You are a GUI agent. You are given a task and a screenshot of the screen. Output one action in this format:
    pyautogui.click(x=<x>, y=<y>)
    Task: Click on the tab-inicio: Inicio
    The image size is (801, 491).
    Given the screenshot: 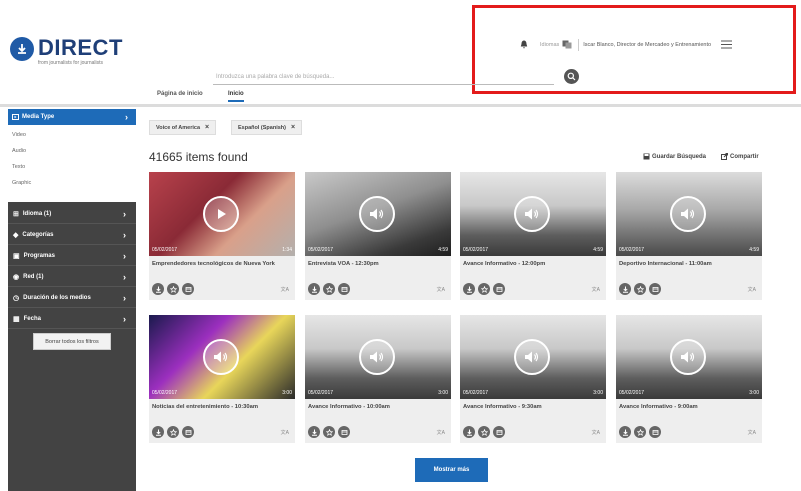 What is the action you would take?
    pyautogui.click(x=236, y=96)
    